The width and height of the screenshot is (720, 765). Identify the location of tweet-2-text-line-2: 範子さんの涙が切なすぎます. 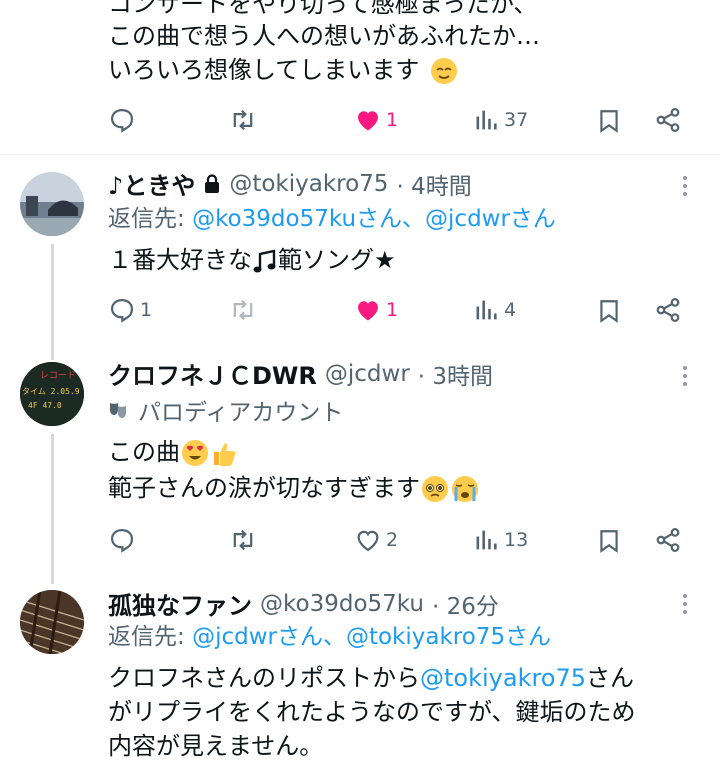
(294, 488).